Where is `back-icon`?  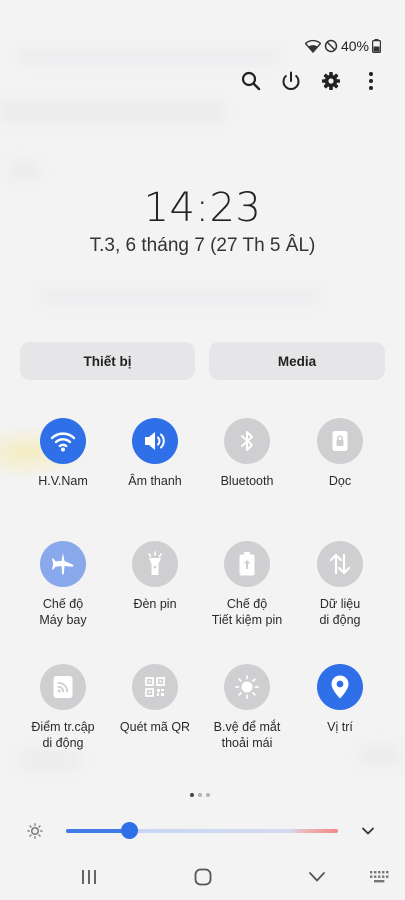 back-icon is located at coordinates (317, 877).